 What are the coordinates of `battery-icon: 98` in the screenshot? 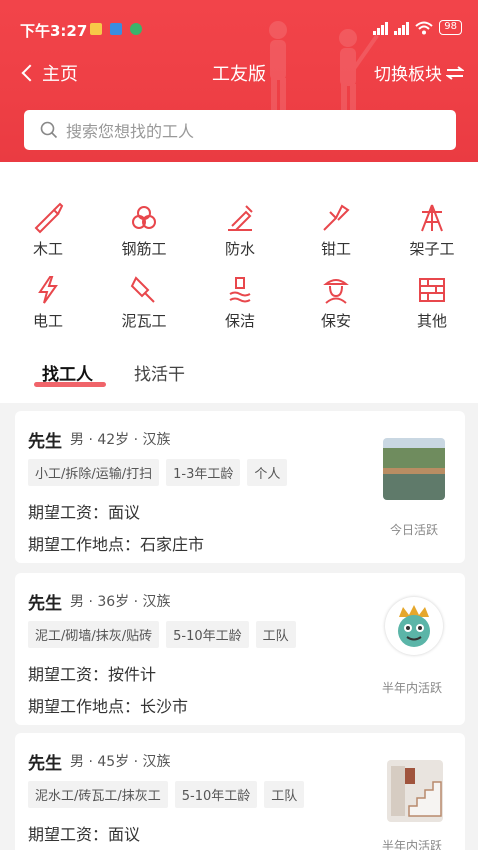 It's located at (450, 27).